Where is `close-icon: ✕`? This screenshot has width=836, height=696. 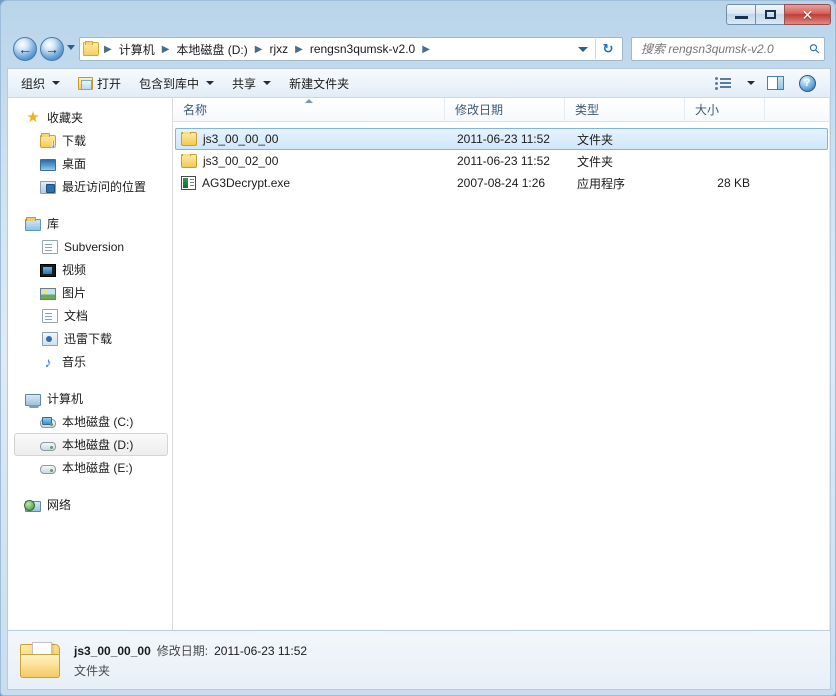 close-icon: ✕ is located at coordinates (807, 14).